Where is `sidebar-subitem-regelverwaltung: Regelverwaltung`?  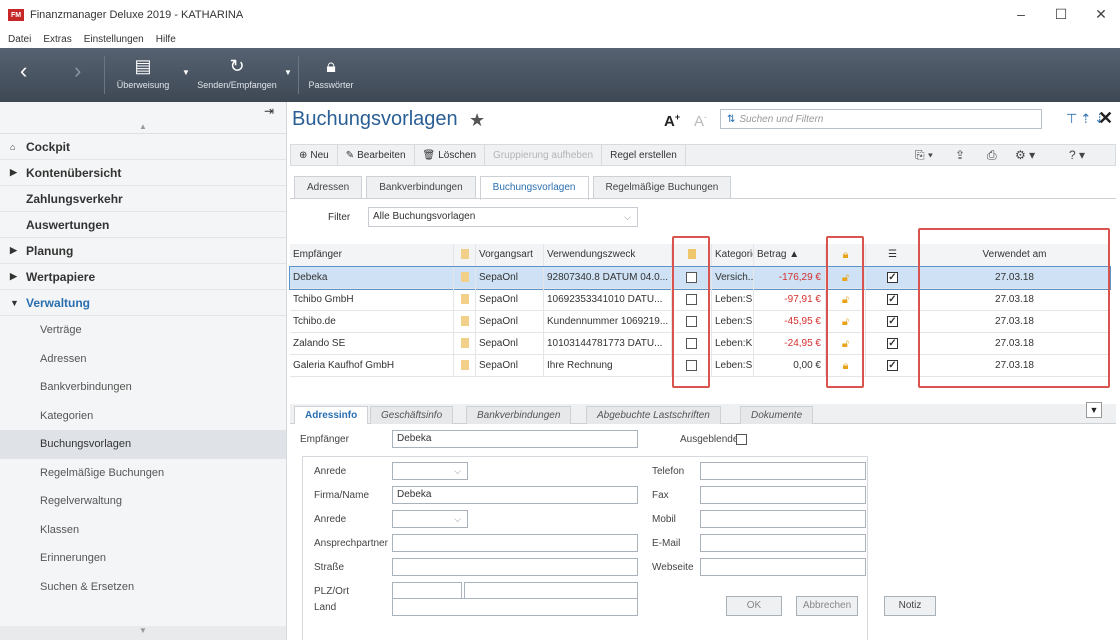 sidebar-subitem-regelverwaltung: Regelverwaltung is located at coordinates (143, 501).